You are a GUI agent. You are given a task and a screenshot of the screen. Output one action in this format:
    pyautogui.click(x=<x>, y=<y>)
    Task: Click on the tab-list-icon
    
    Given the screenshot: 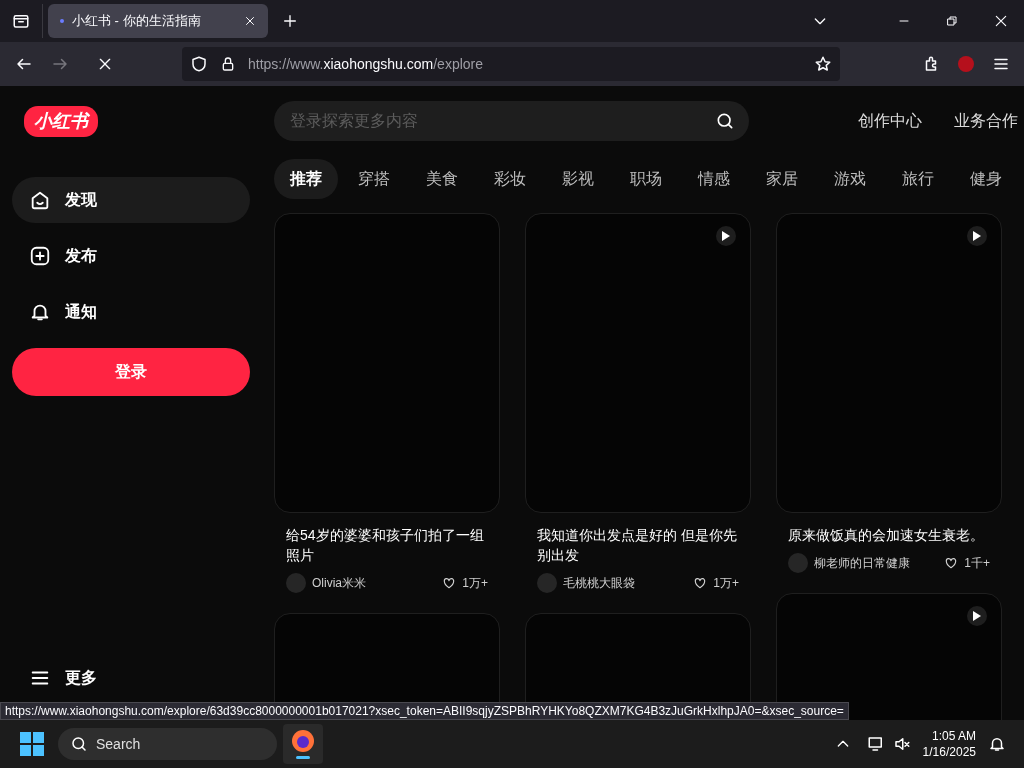 What is the action you would take?
    pyautogui.click(x=21, y=21)
    